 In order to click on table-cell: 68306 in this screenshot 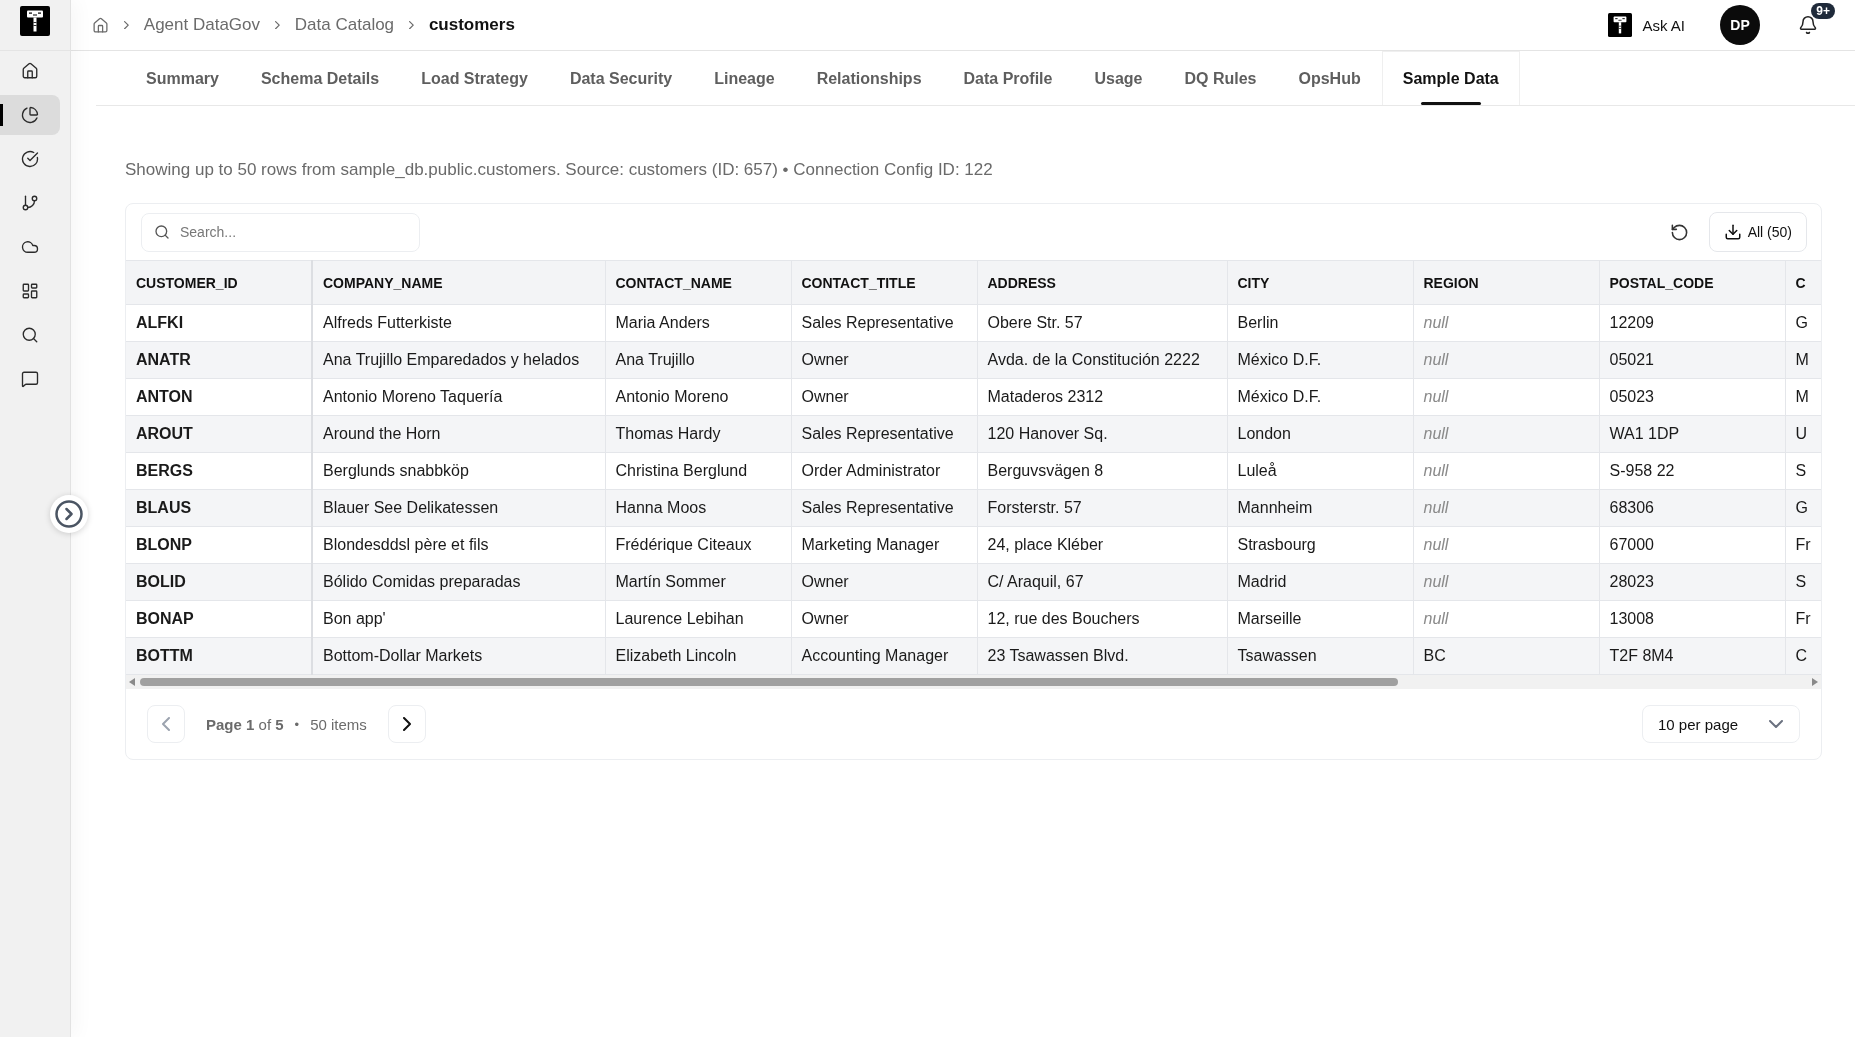, I will do `click(1692, 508)`.